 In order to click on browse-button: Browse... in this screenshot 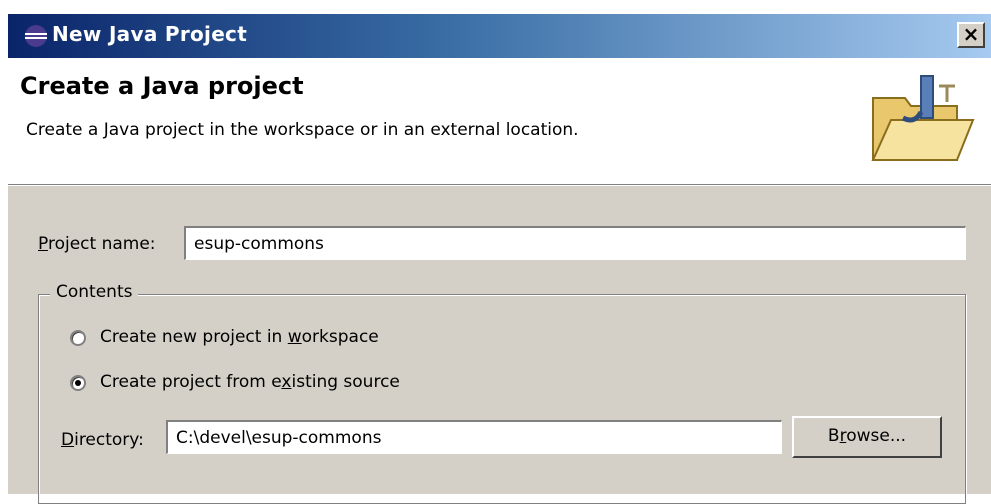, I will do `click(867, 437)`.